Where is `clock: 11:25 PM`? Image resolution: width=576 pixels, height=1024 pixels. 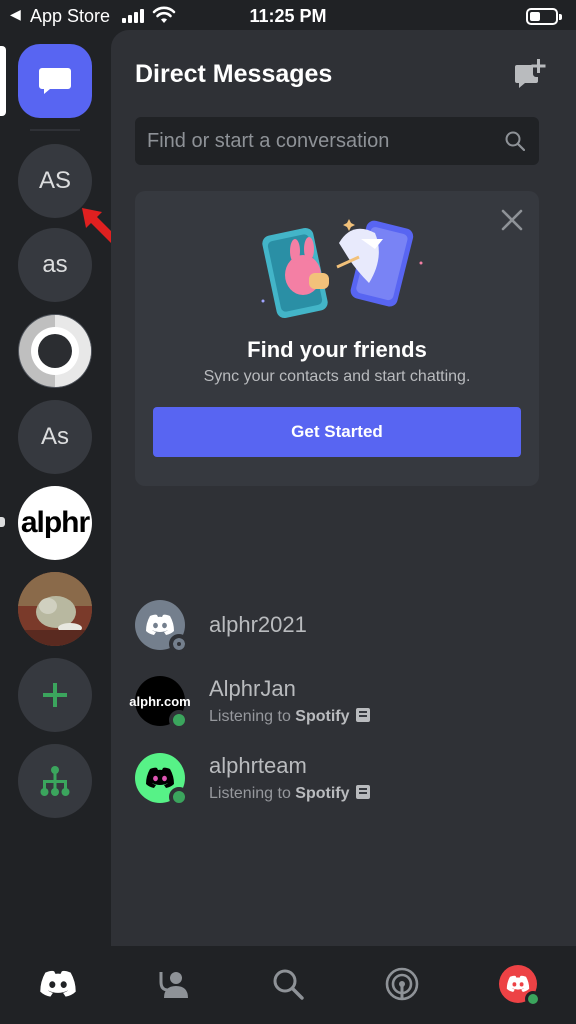
clock: 11:25 PM is located at coordinates (288, 16).